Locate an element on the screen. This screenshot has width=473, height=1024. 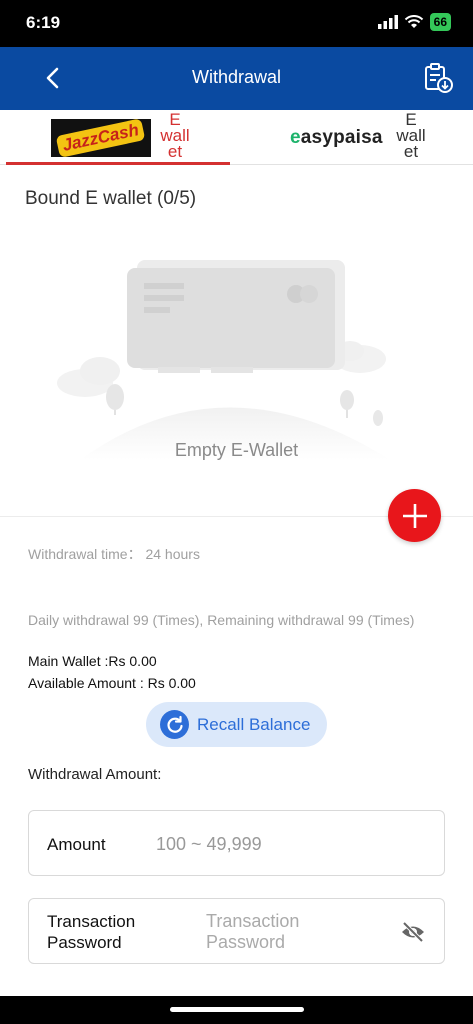
easypaisa-logo: easypaisa is located at coordinates (336, 137).